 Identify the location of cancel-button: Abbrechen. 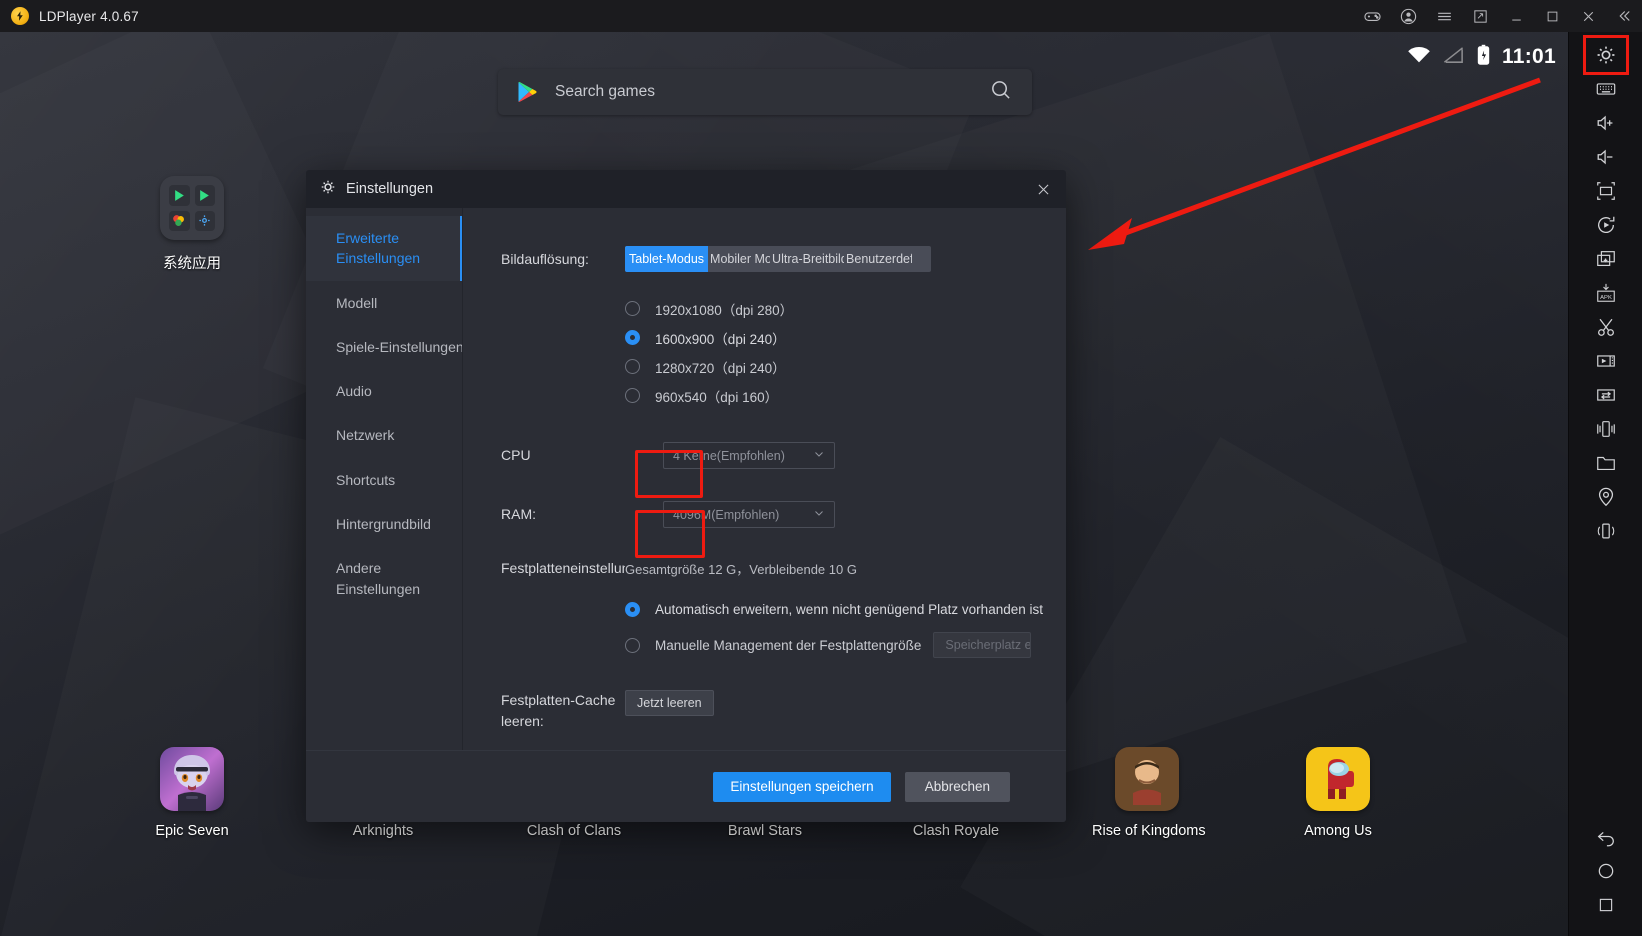
(957, 786).